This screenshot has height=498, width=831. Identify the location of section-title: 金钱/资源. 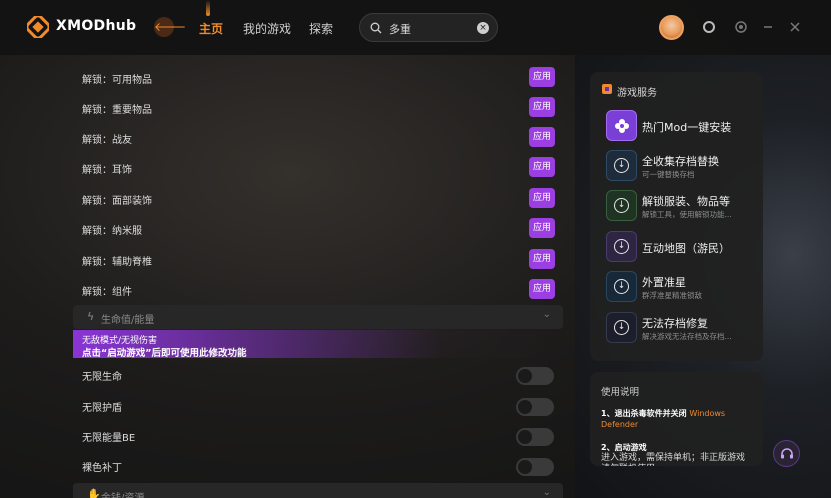
(122, 493).